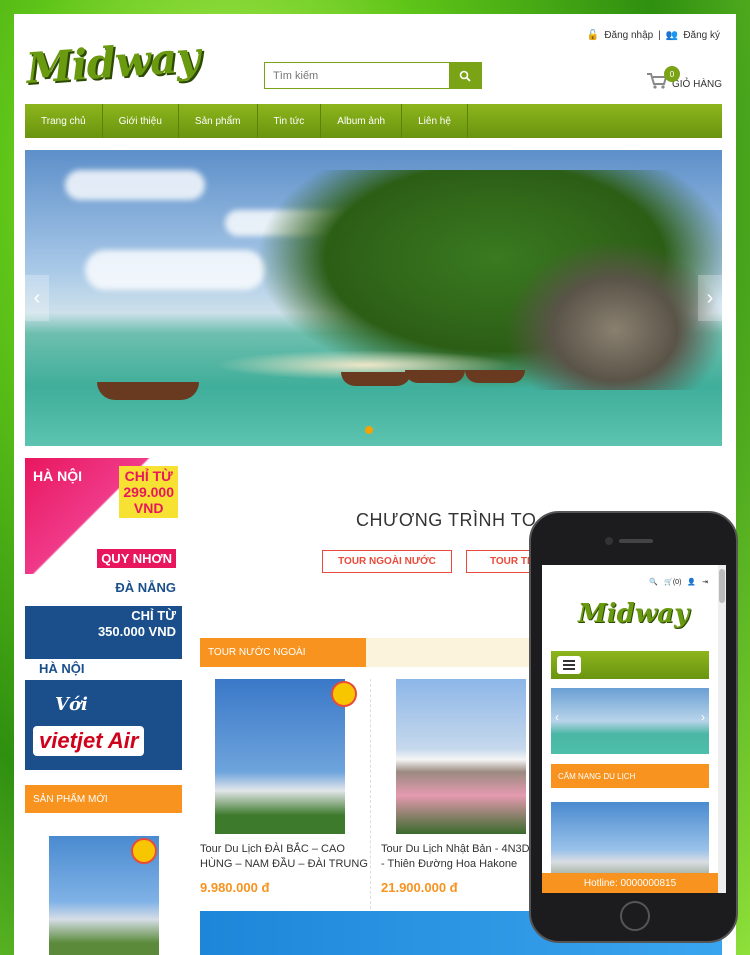 This screenshot has height=955, width=750. Describe the element at coordinates (630, 665) in the screenshot. I see `mobile-nav-bar` at that location.